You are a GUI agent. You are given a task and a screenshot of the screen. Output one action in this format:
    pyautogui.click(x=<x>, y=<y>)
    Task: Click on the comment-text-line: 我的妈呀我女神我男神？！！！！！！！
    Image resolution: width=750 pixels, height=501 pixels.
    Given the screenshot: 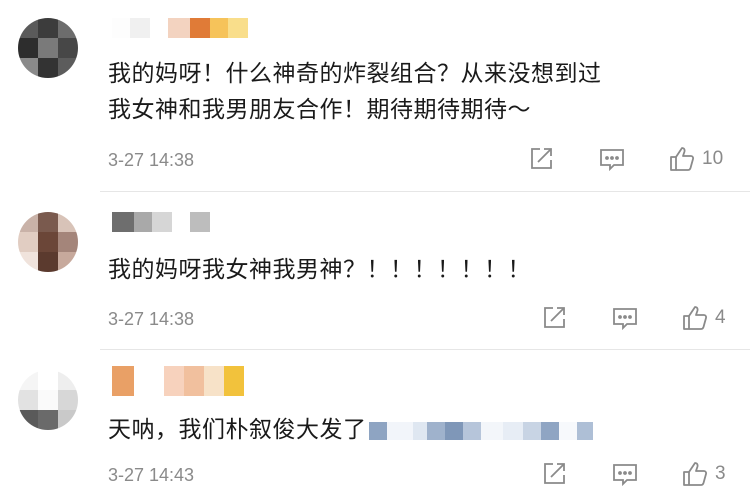 What is the action you would take?
    pyautogui.click(x=319, y=270)
    